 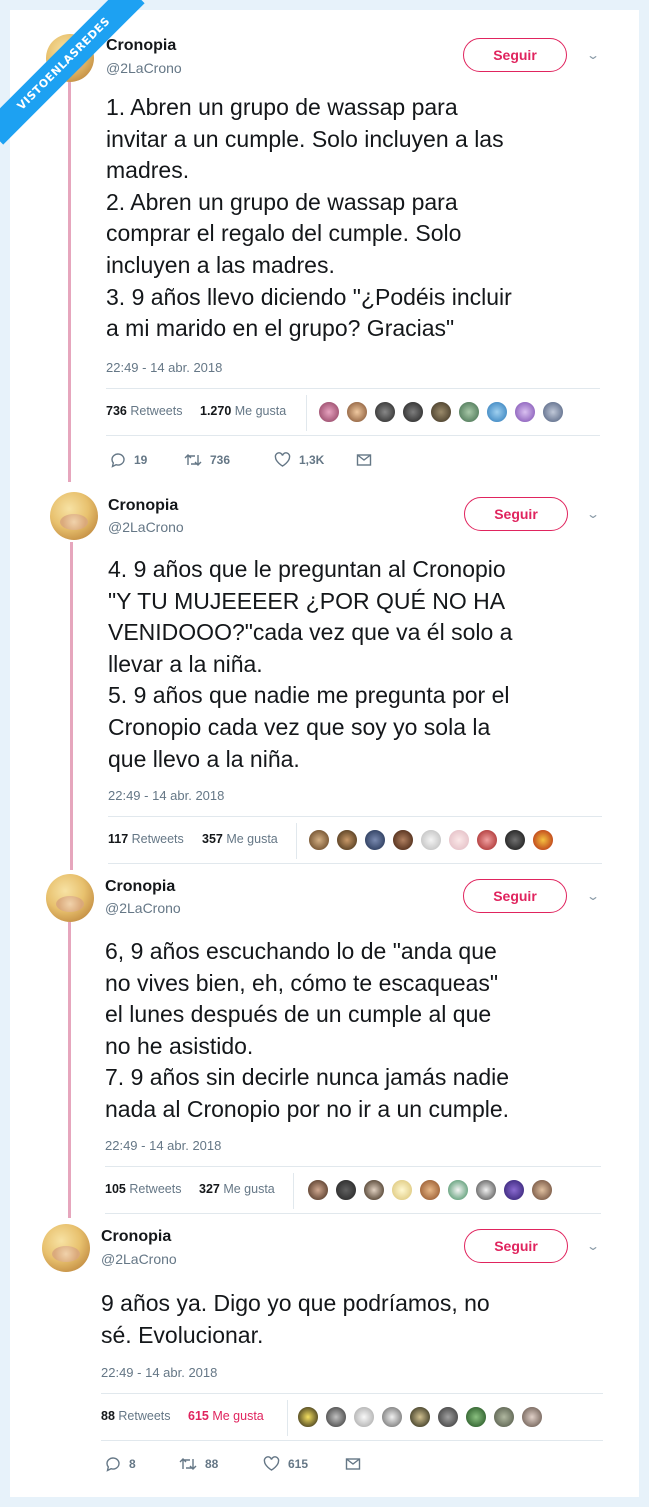 I want to click on like-button: 1,3K, so click(x=299, y=460).